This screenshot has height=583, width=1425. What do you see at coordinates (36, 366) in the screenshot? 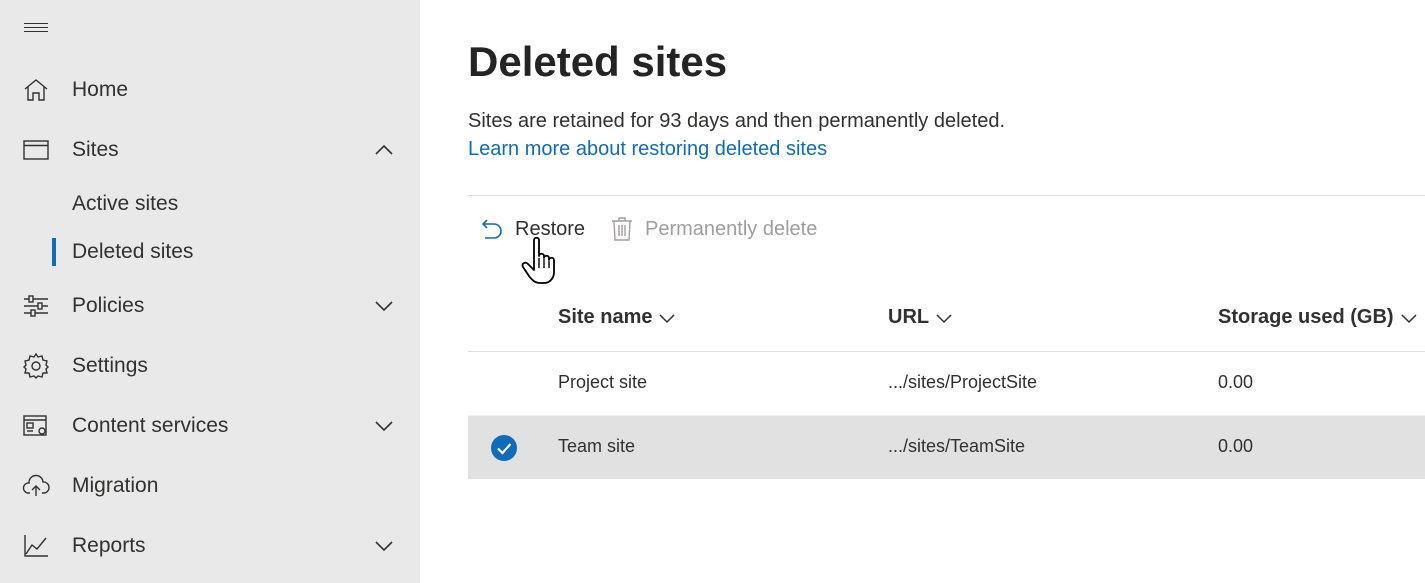
I see `gear-icon` at bounding box center [36, 366].